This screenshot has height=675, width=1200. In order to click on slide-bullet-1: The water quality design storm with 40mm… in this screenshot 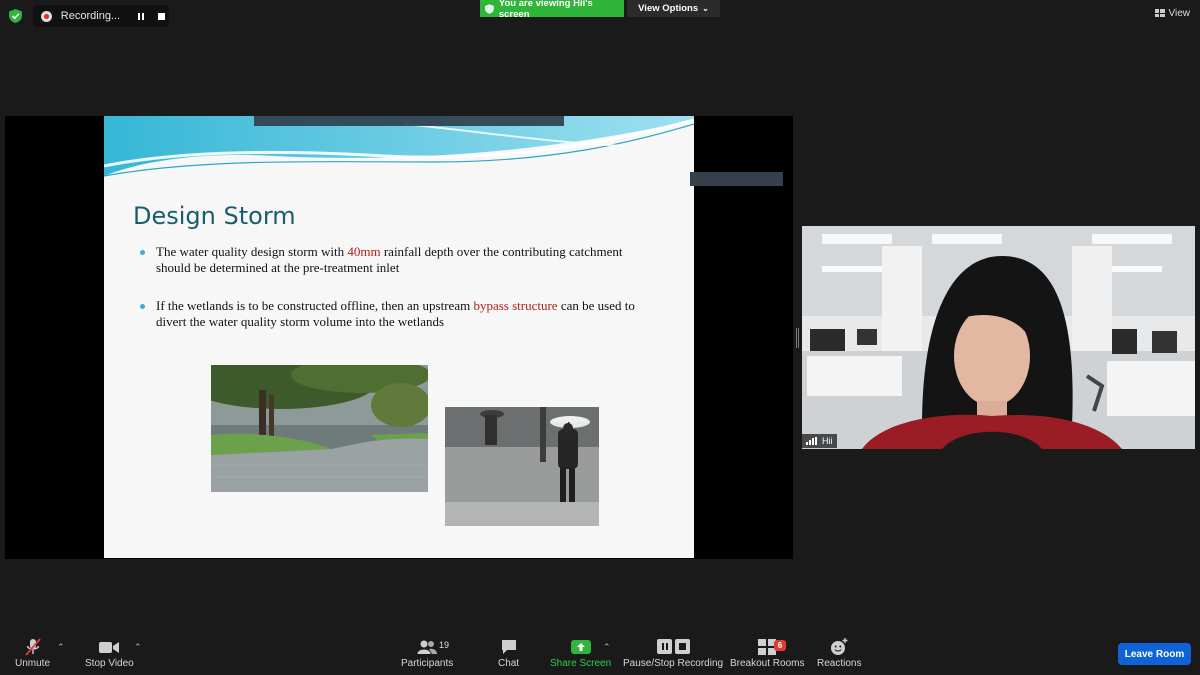, I will do `click(398, 260)`.